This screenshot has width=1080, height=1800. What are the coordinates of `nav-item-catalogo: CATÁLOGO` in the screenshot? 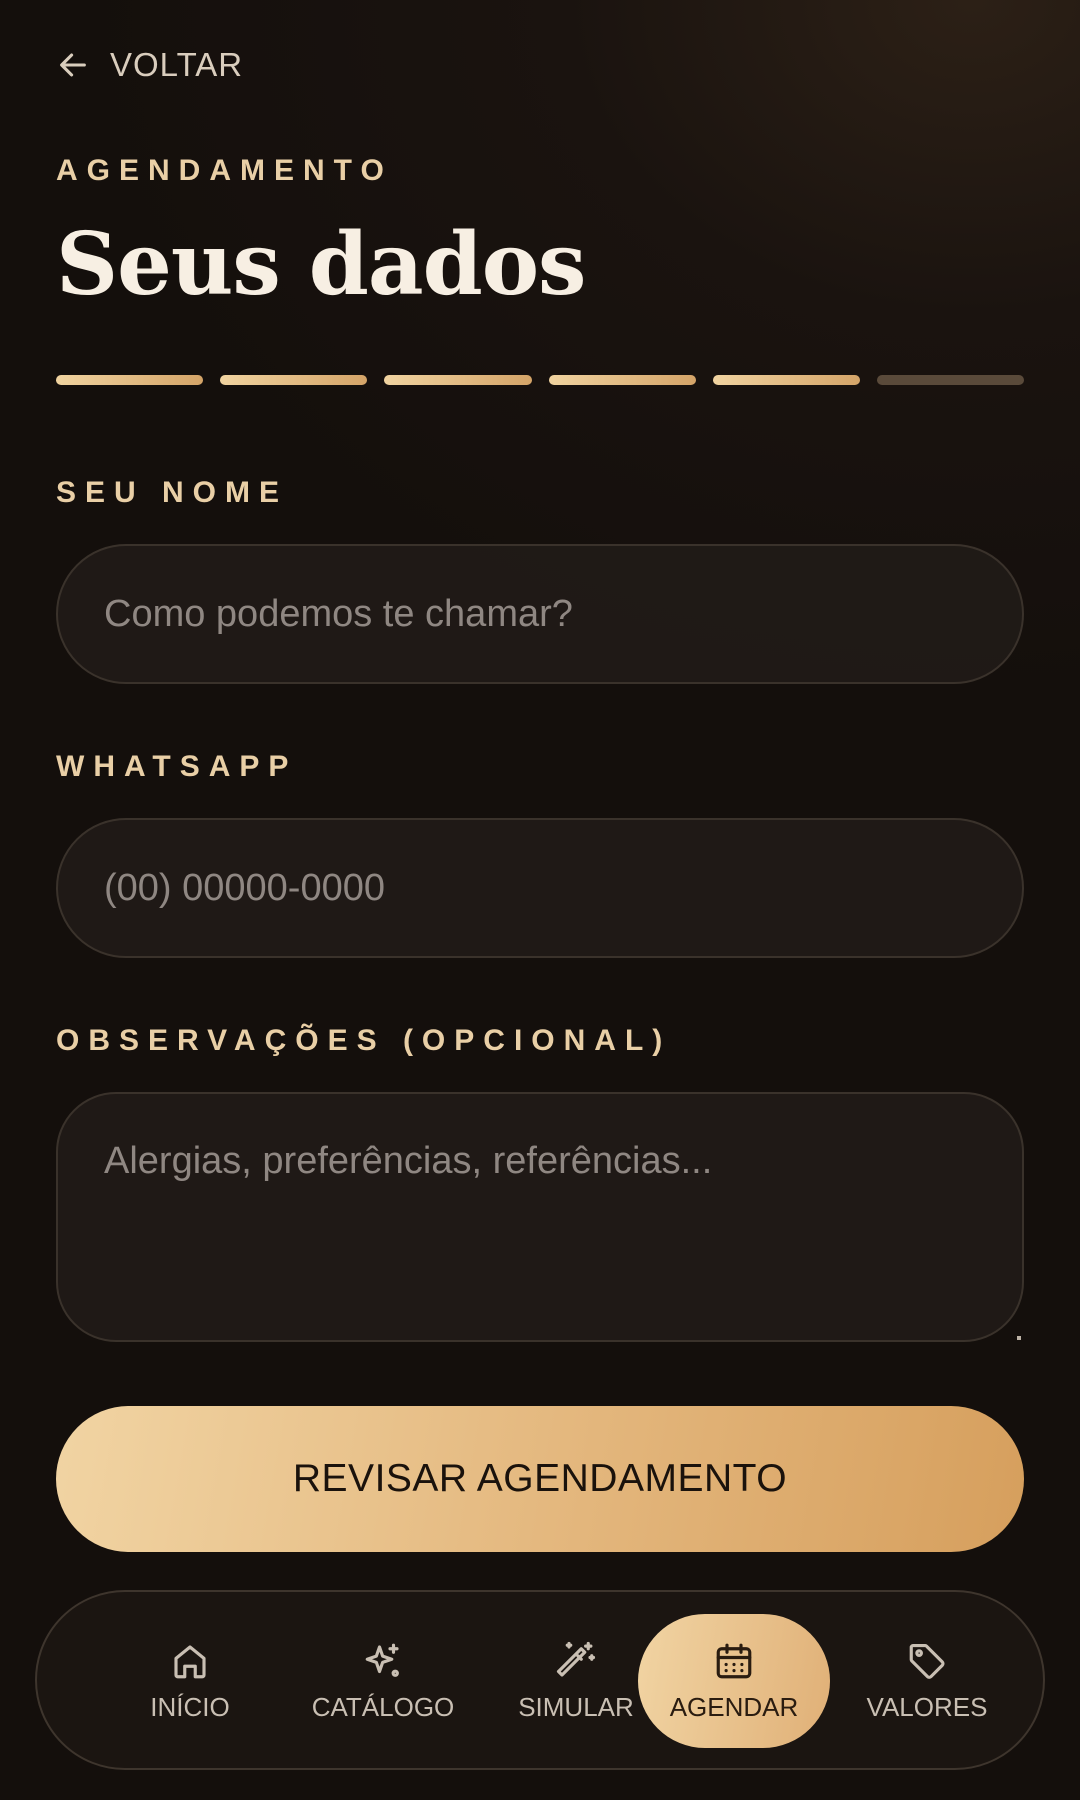 It's located at (383, 1681).